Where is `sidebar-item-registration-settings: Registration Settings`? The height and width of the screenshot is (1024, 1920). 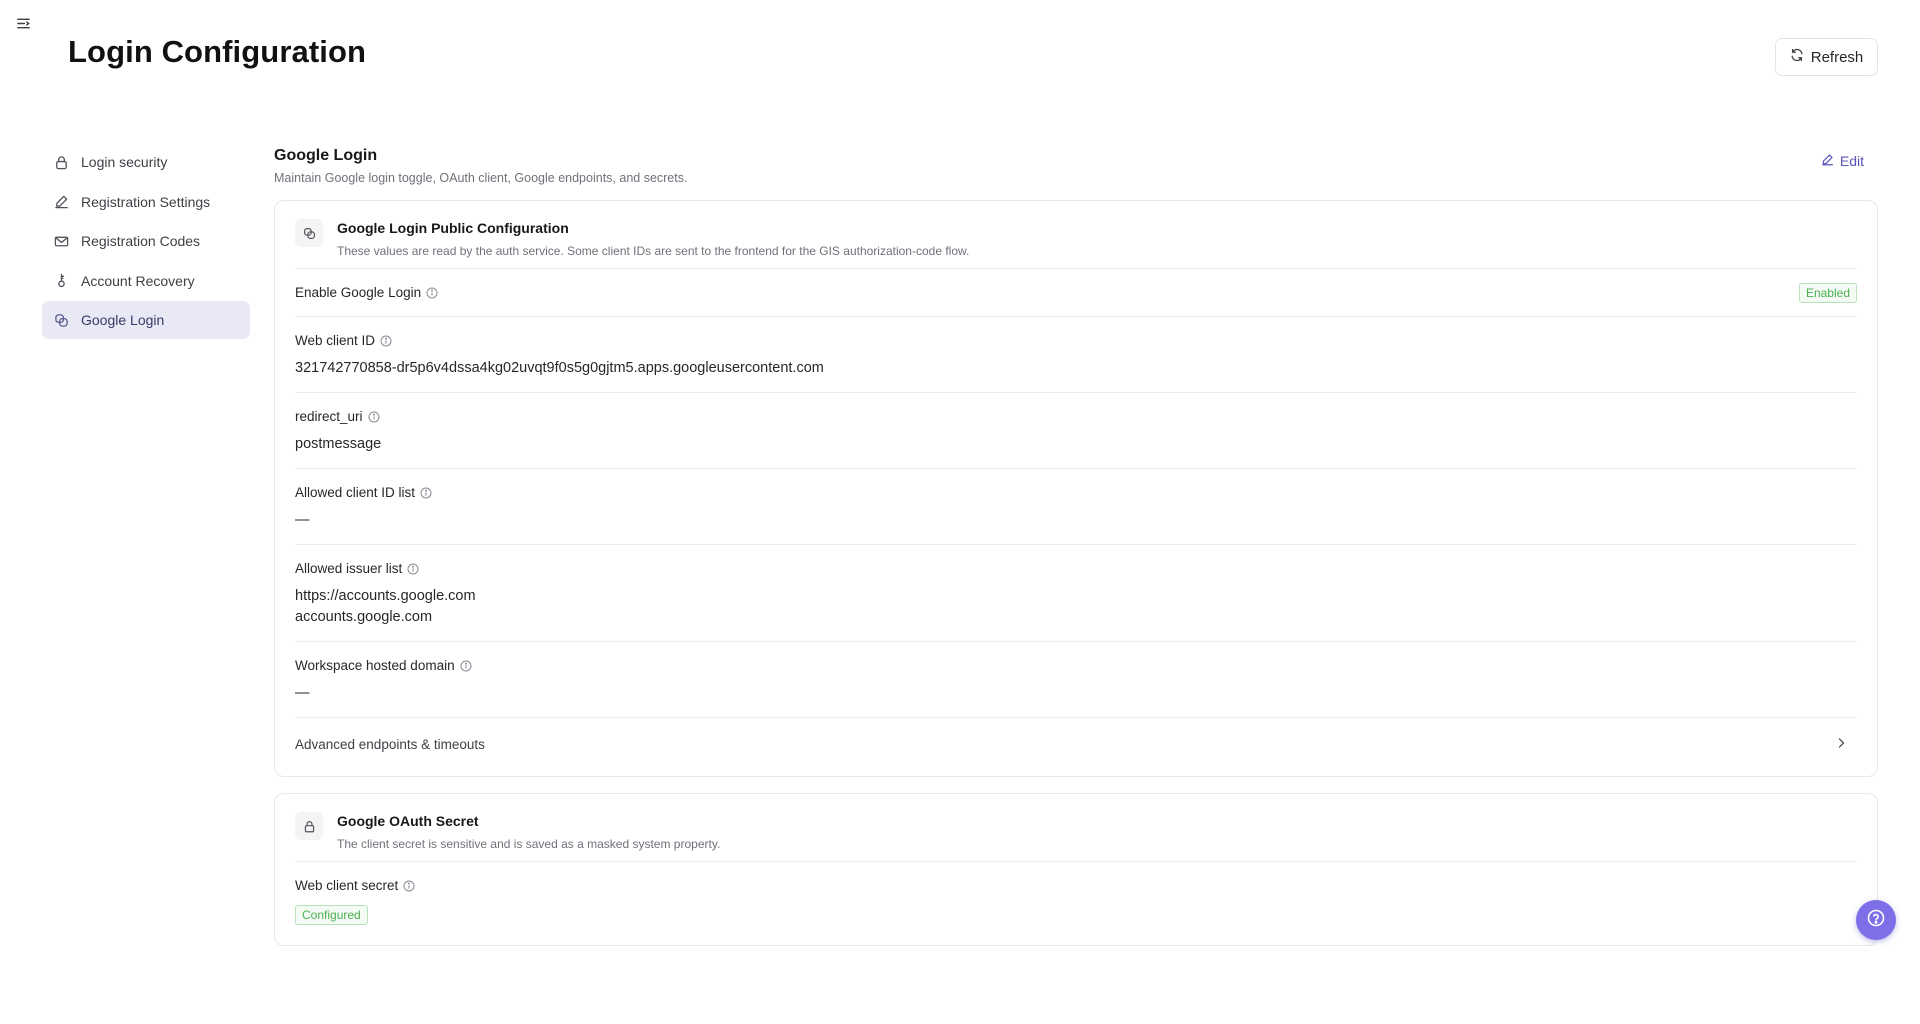 sidebar-item-registration-settings: Registration Settings is located at coordinates (146, 202).